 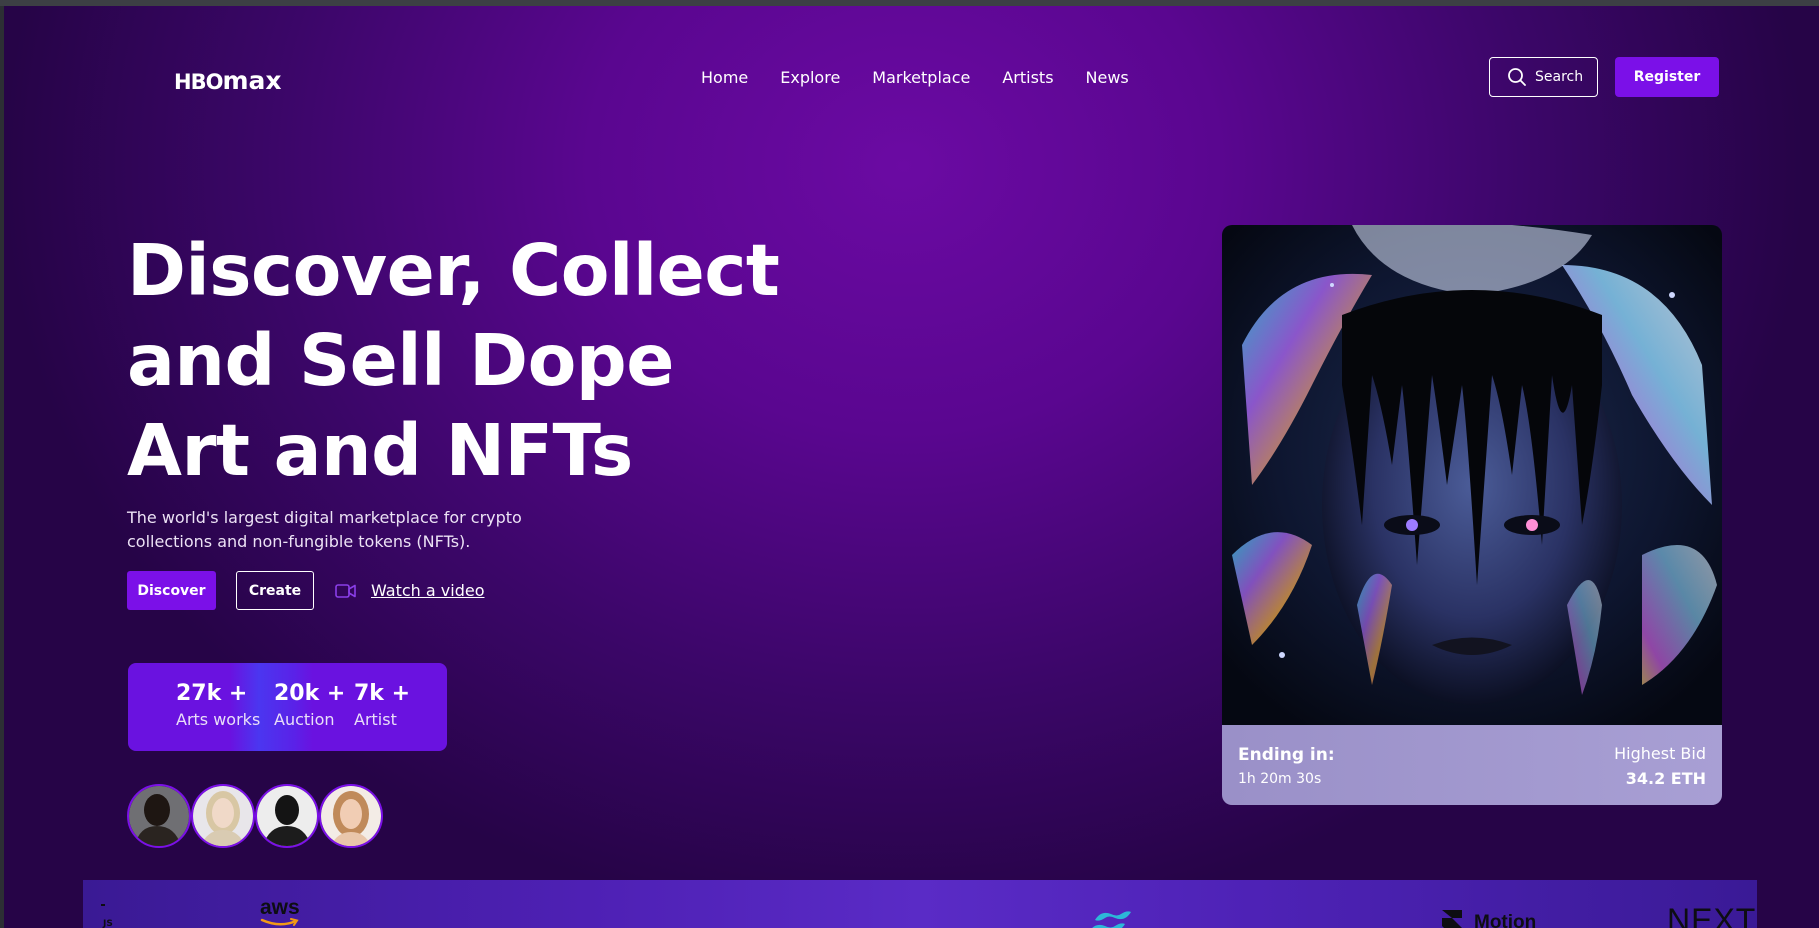 What do you see at coordinates (380, 450) in the screenshot?
I see `hero-title-line-3: Art and NFTs` at bounding box center [380, 450].